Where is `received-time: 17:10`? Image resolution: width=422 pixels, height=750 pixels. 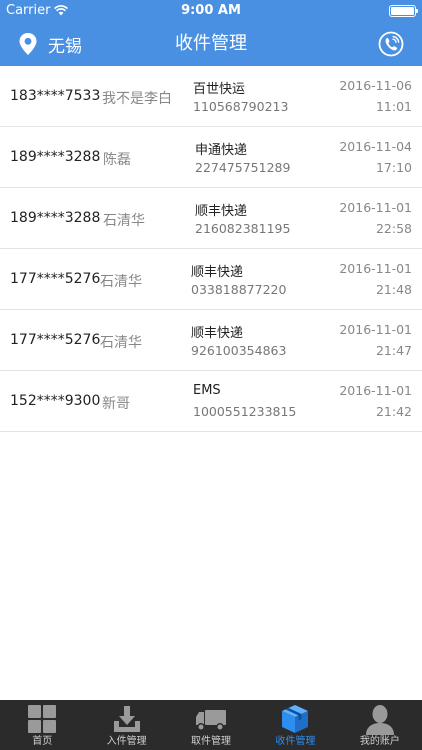 received-time: 17:10 is located at coordinates (393, 167).